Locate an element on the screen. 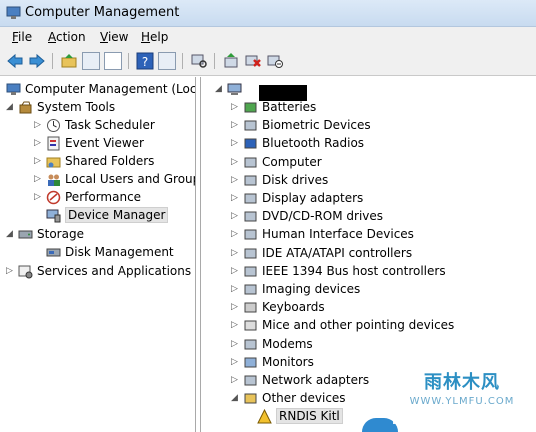  menu-help: Help is located at coordinates (154, 37).